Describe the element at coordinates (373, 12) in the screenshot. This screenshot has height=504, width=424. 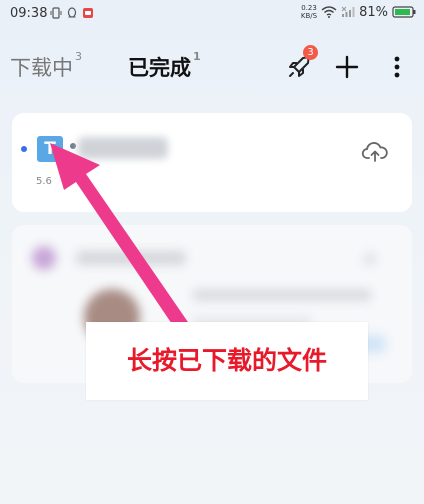
I see `battery-percent: 81%` at that location.